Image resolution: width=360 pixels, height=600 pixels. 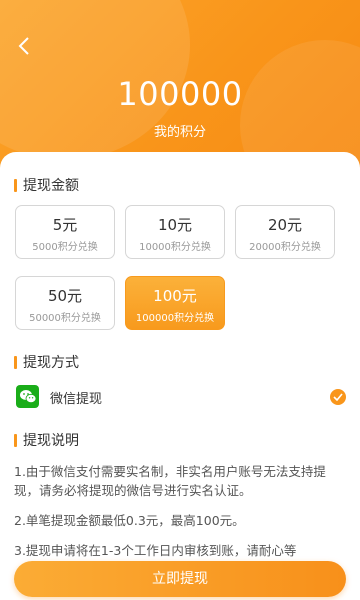 What do you see at coordinates (27, 396) in the screenshot?
I see `wechat-icon` at bounding box center [27, 396].